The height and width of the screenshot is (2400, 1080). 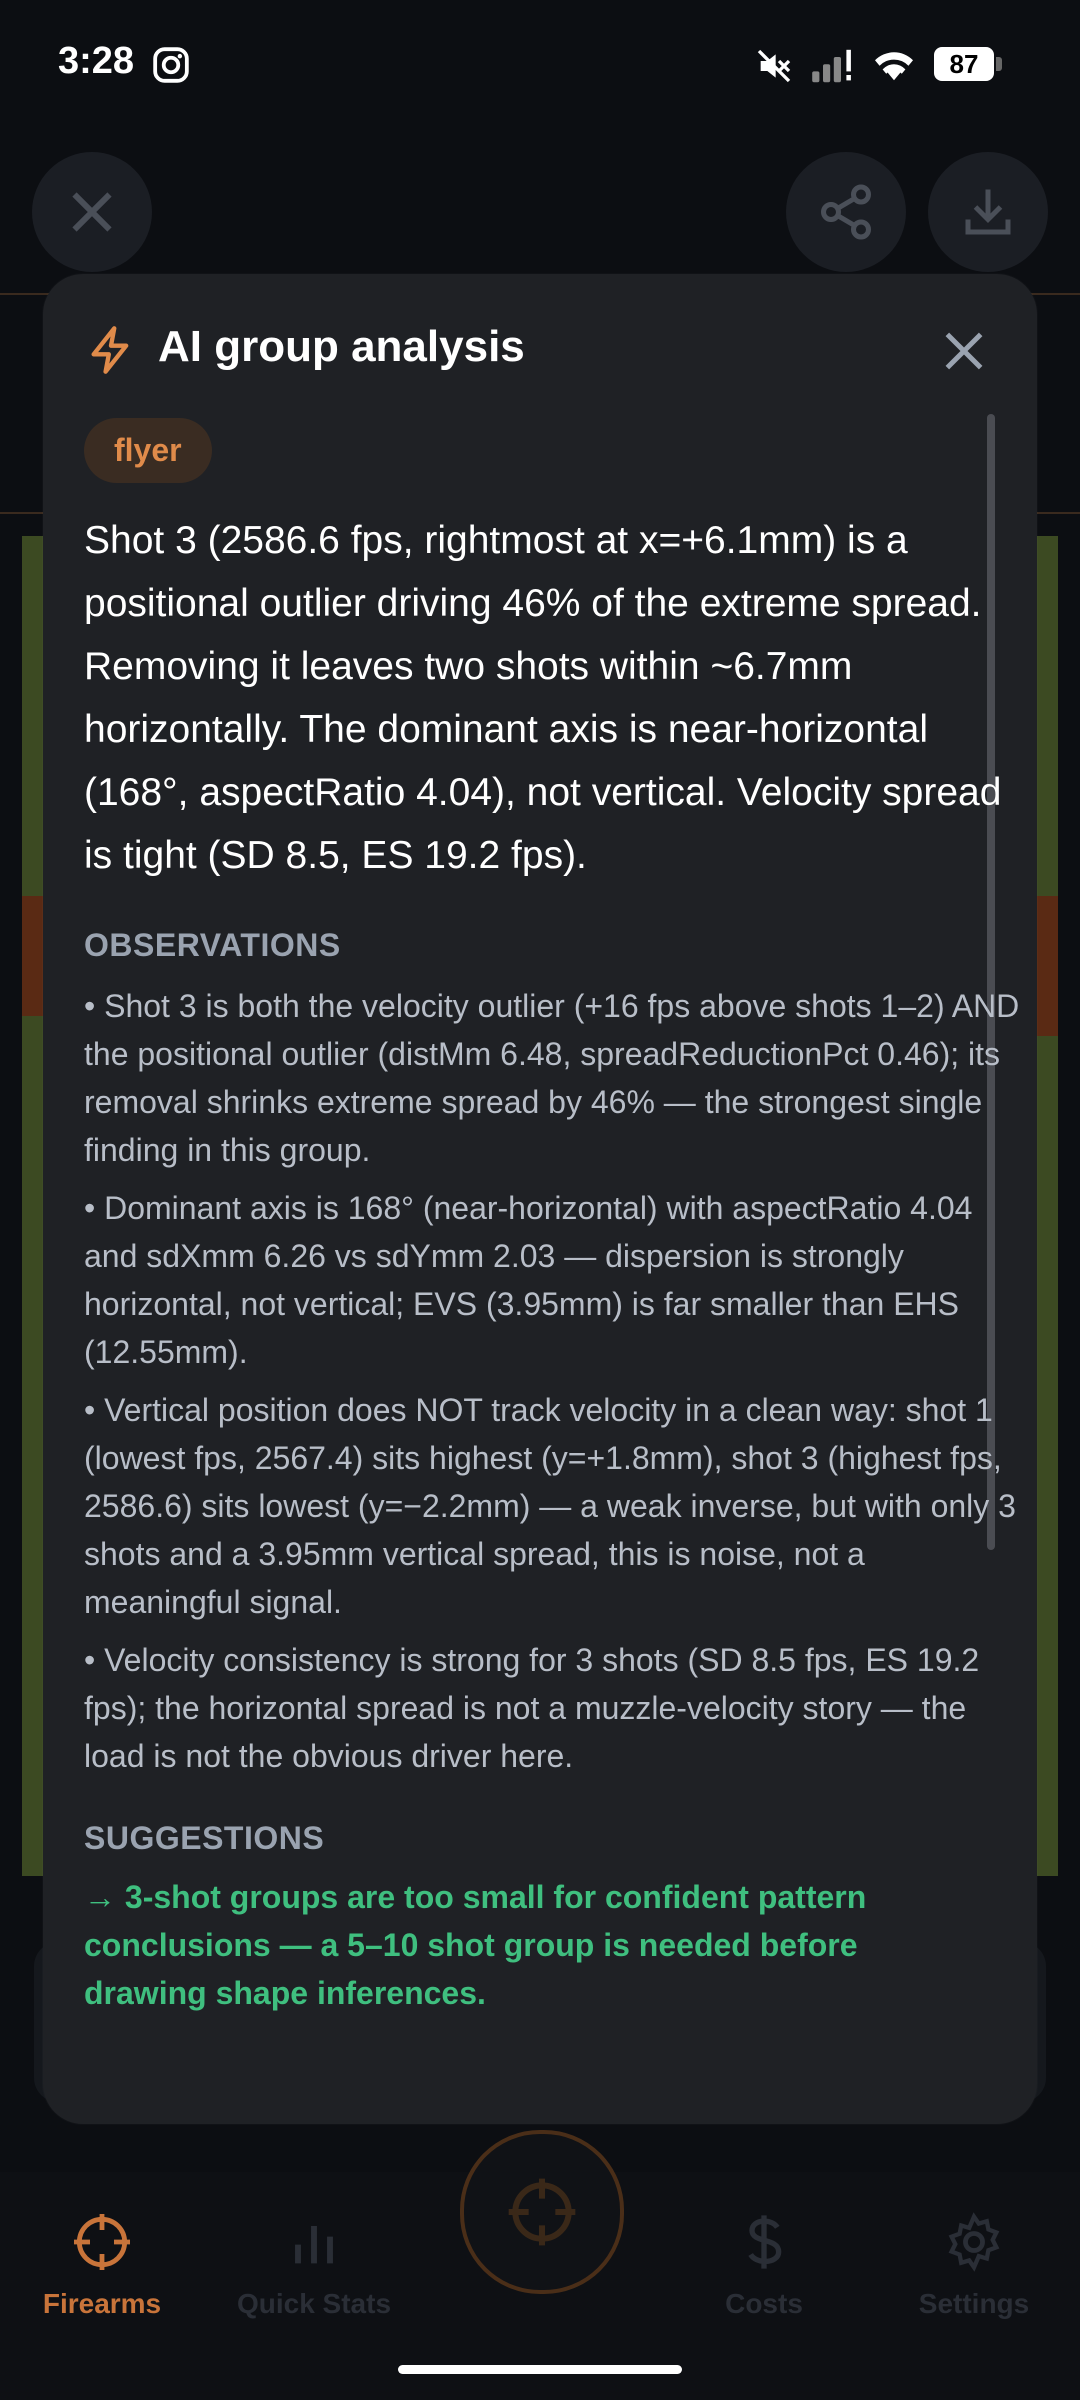 I want to click on nav-item-settings: Settings, so click(x=974, y=2265).